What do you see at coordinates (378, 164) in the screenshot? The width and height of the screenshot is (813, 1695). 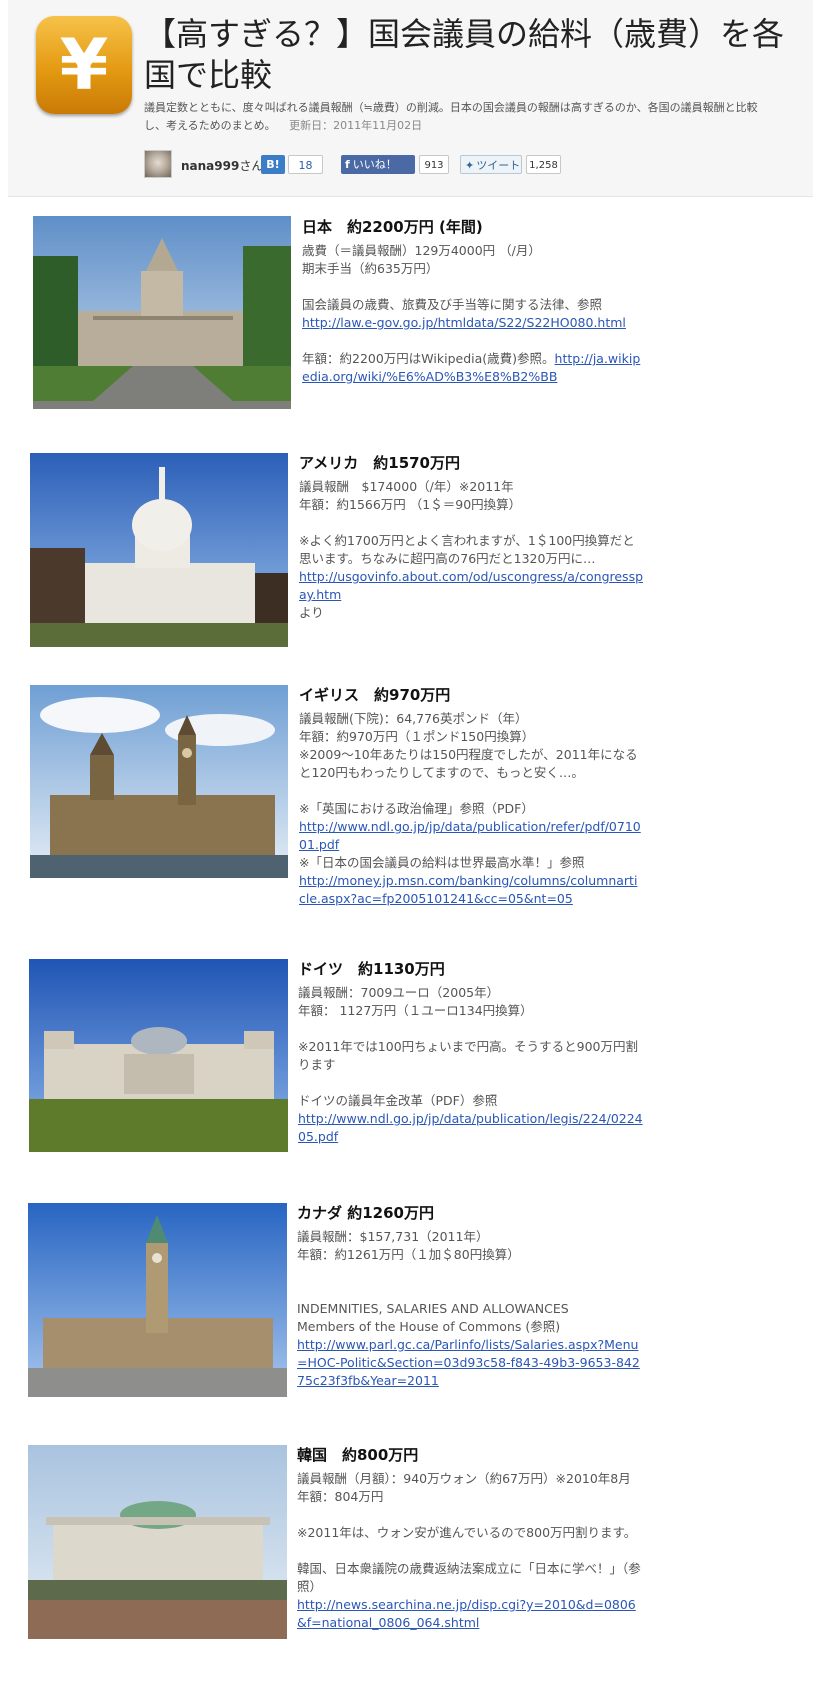 I see `facebook-like-button: f いいね！` at bounding box center [378, 164].